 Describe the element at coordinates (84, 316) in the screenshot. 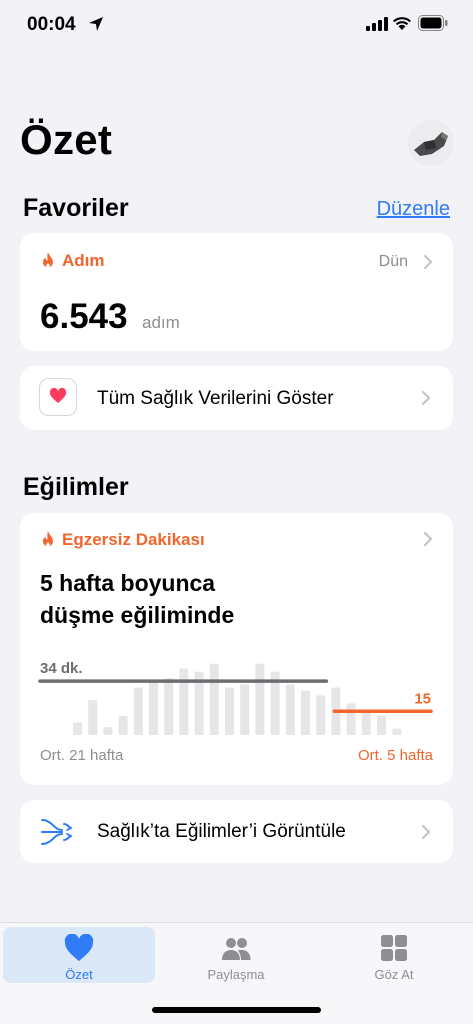

I see `steps-value: 6.543` at that location.